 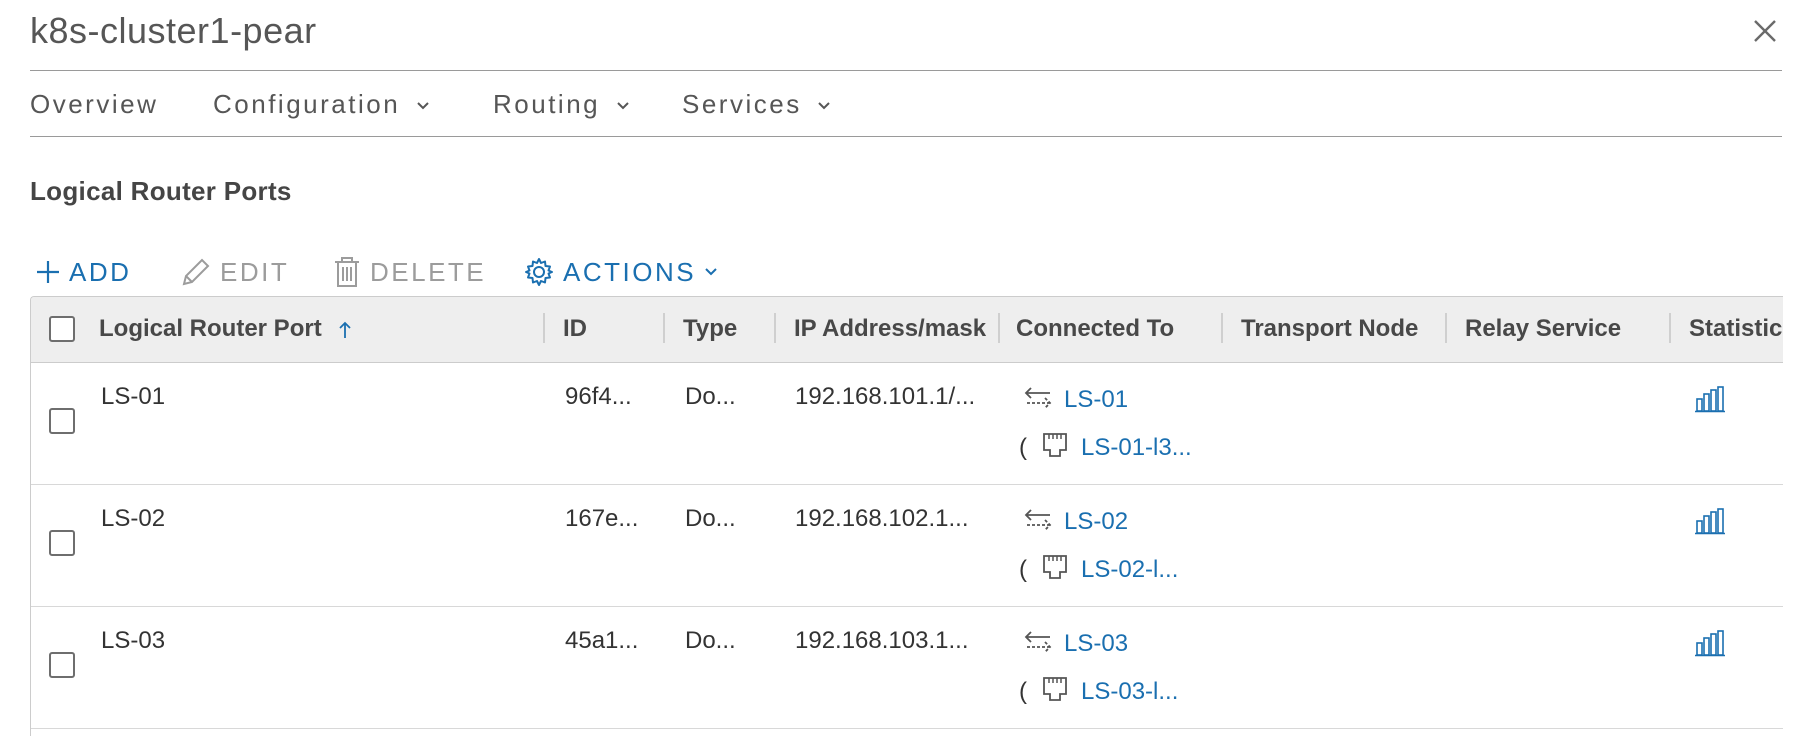 What do you see at coordinates (1329, 329) in the screenshot?
I see `column-header-transport-node: Transport Node` at bounding box center [1329, 329].